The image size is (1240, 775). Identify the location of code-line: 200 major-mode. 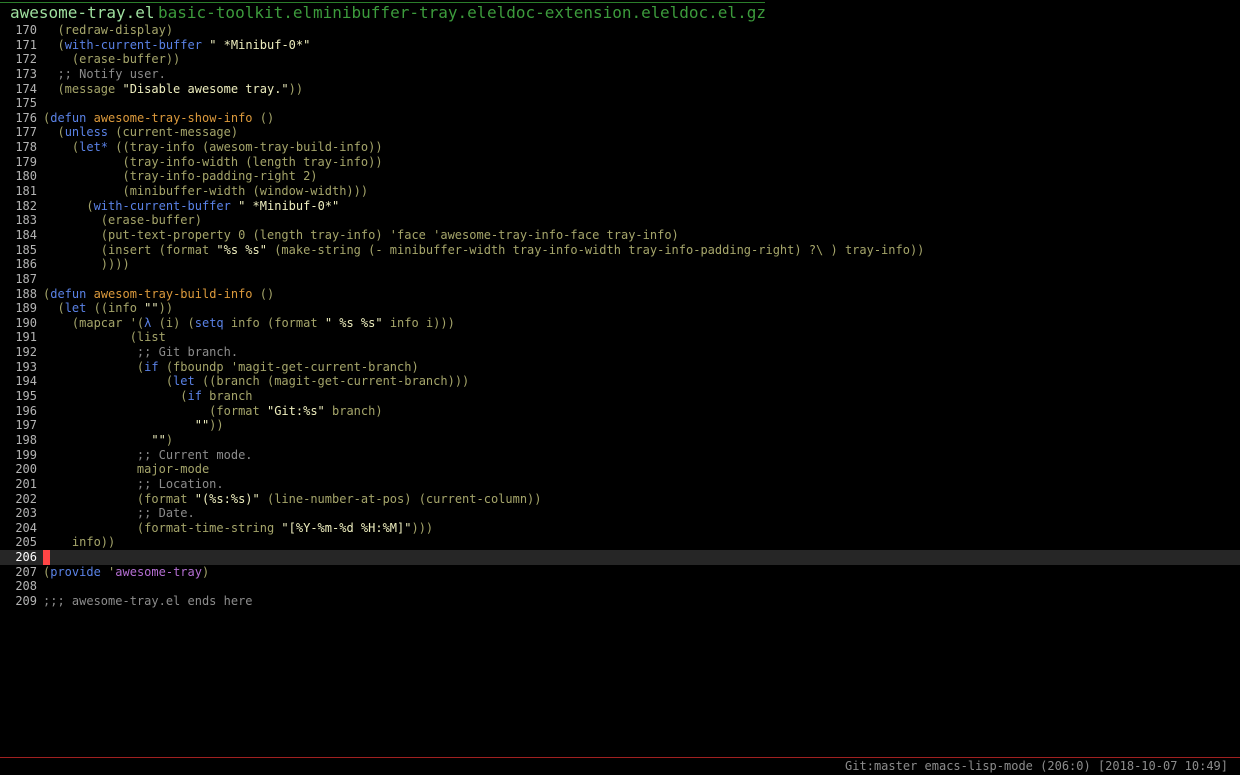
(620, 469).